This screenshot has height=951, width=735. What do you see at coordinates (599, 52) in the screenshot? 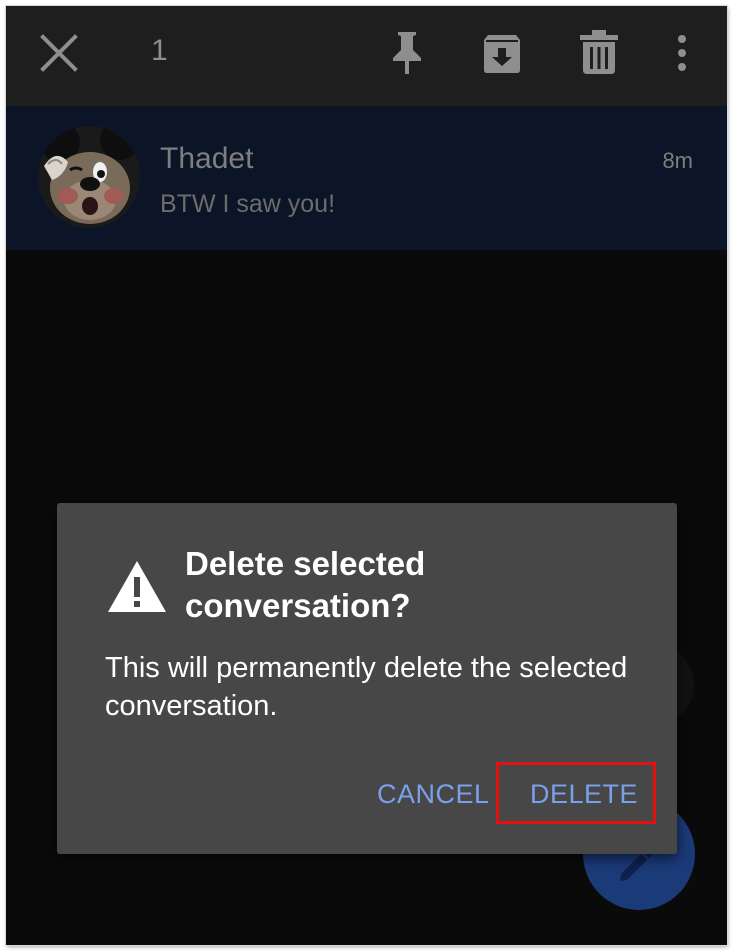
I see `trash-icon` at bounding box center [599, 52].